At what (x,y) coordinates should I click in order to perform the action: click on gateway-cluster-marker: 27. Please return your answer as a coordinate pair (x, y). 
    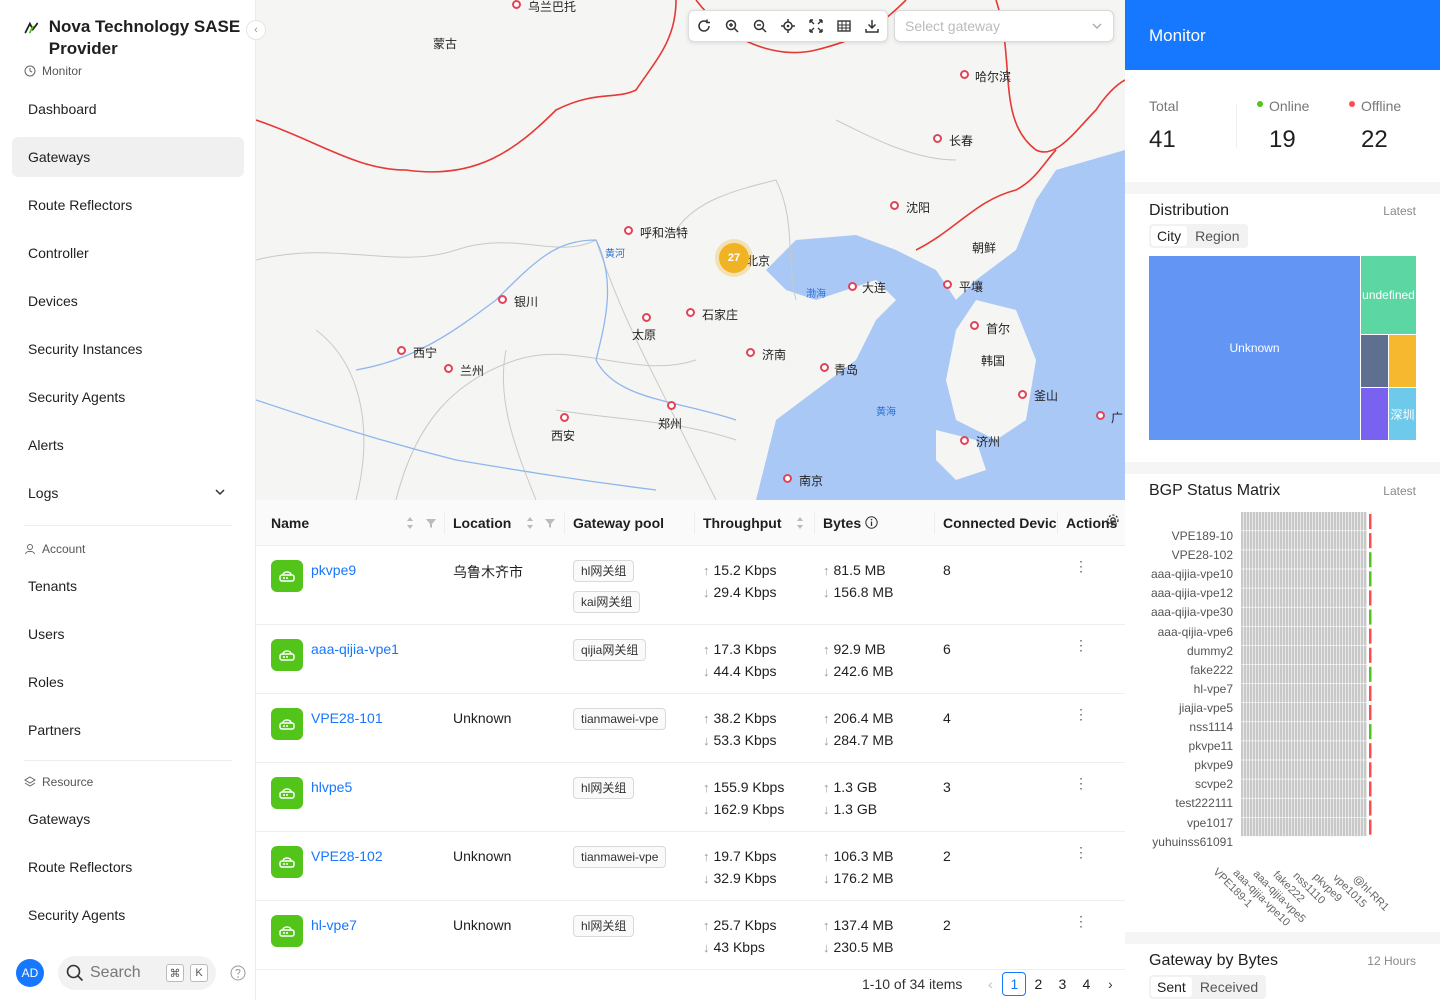
    Looking at the image, I should click on (734, 258).